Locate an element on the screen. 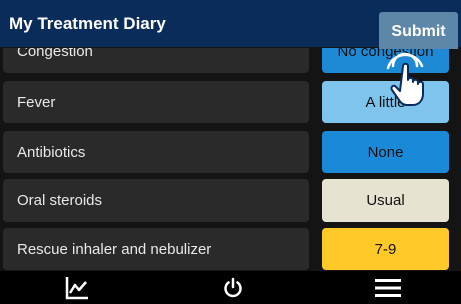 The height and width of the screenshot is (304, 461). row-label-rescue-inhaler: Rescue inhaler and nebulizer is located at coordinates (156, 249).